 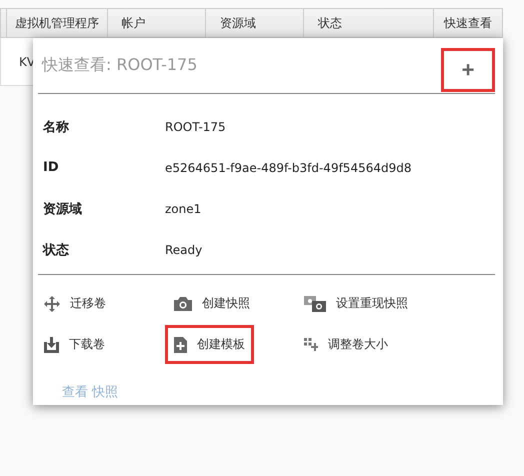 I want to click on detail-value: e5264651-f9ae-489f-b3fd-49f54564d9d8, so click(x=288, y=167).